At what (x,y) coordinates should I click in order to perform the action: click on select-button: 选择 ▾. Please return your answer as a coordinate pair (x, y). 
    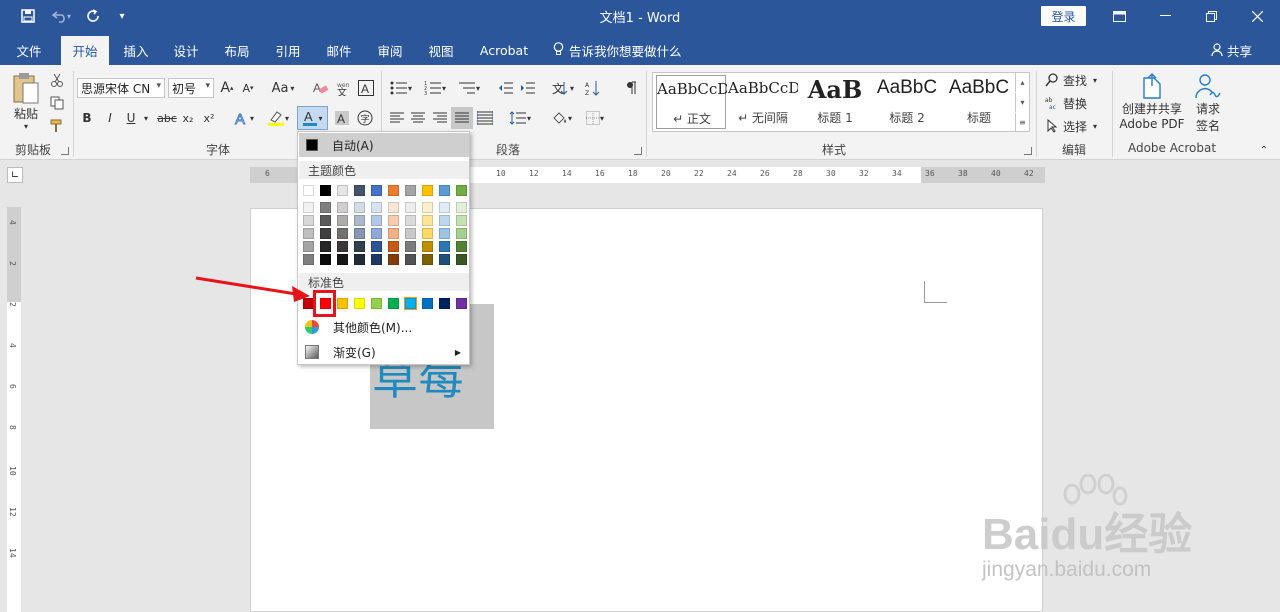
    Looking at the image, I should click on (1071, 126).